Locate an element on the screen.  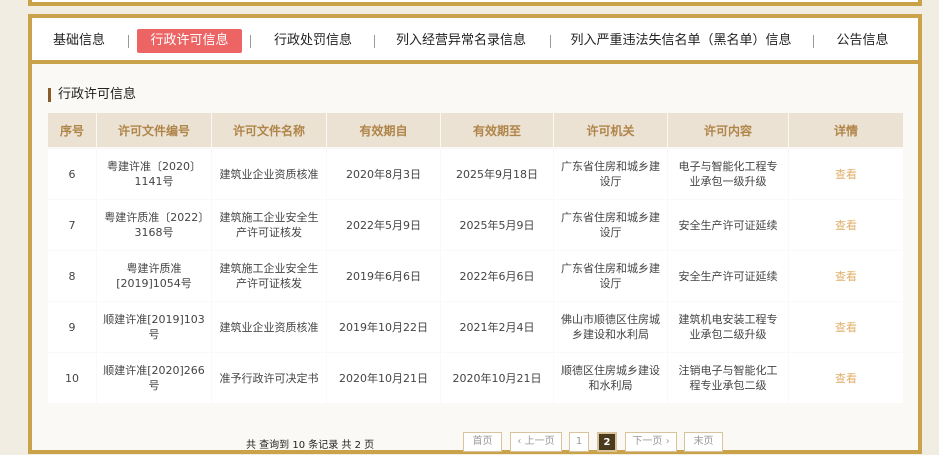
table-cell-license-no: 顺建许准[2020]266号 is located at coordinates (154, 378).